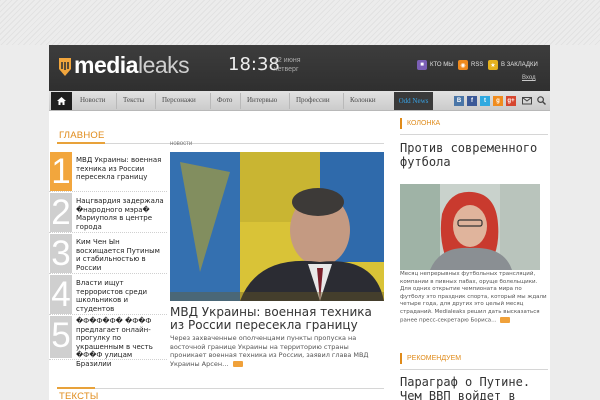 The image size is (600, 400). Describe the element at coordinates (459, 101) in the screenshot. I see `vk-icon: B` at that location.